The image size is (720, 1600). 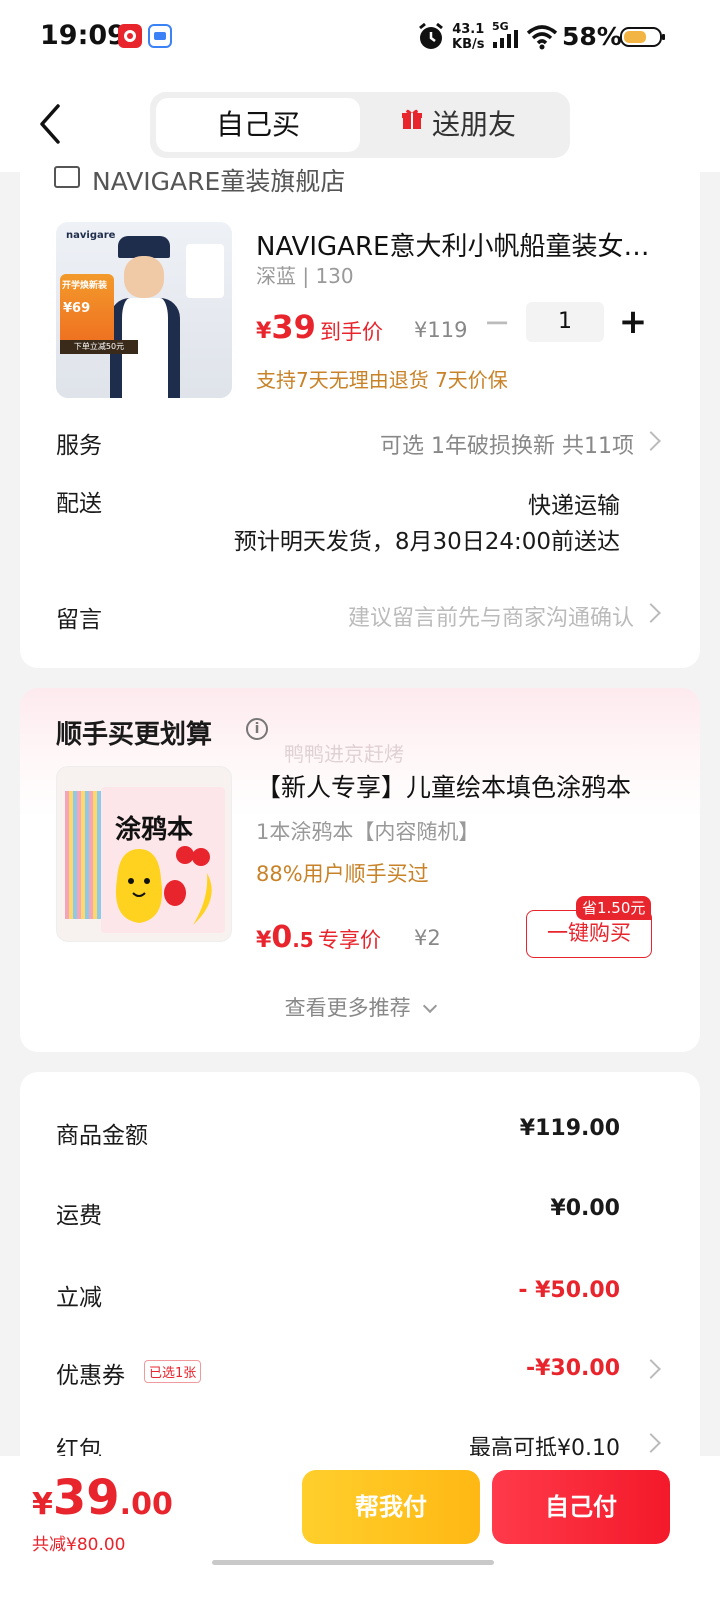 I want to click on product-spec: 深蓝 | 130, so click(x=305, y=274).